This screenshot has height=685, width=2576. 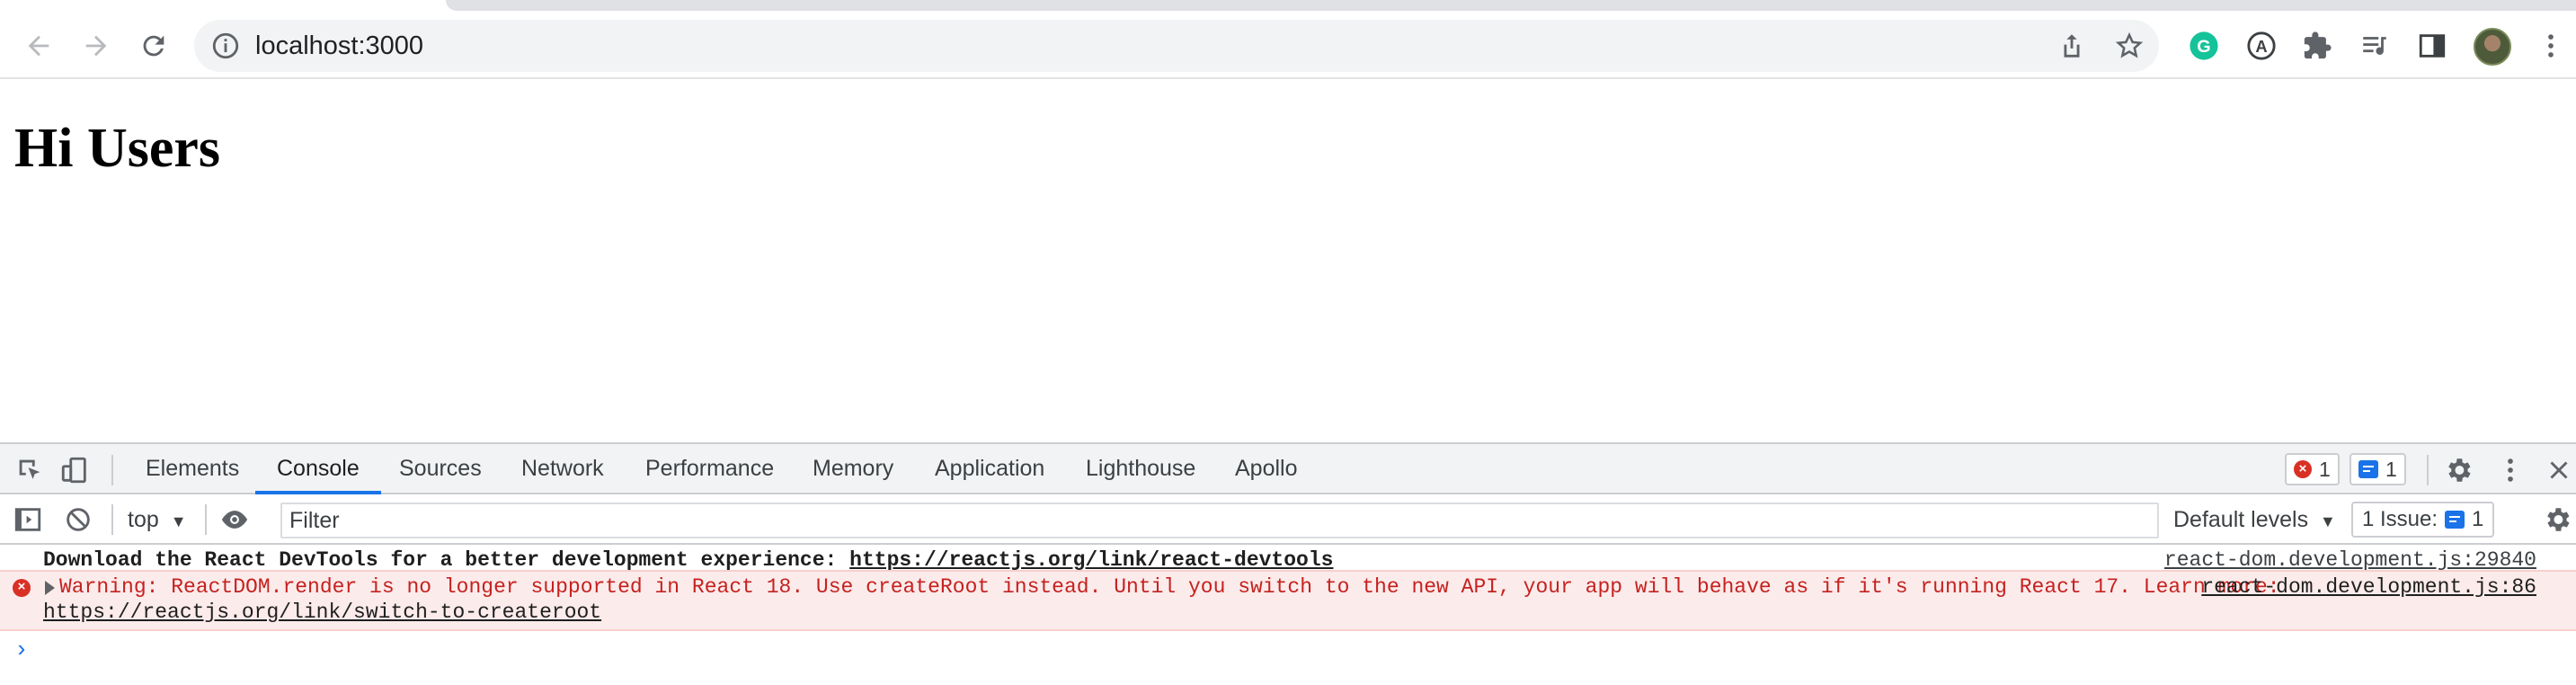 I want to click on message-count: 1, so click(x=2391, y=469).